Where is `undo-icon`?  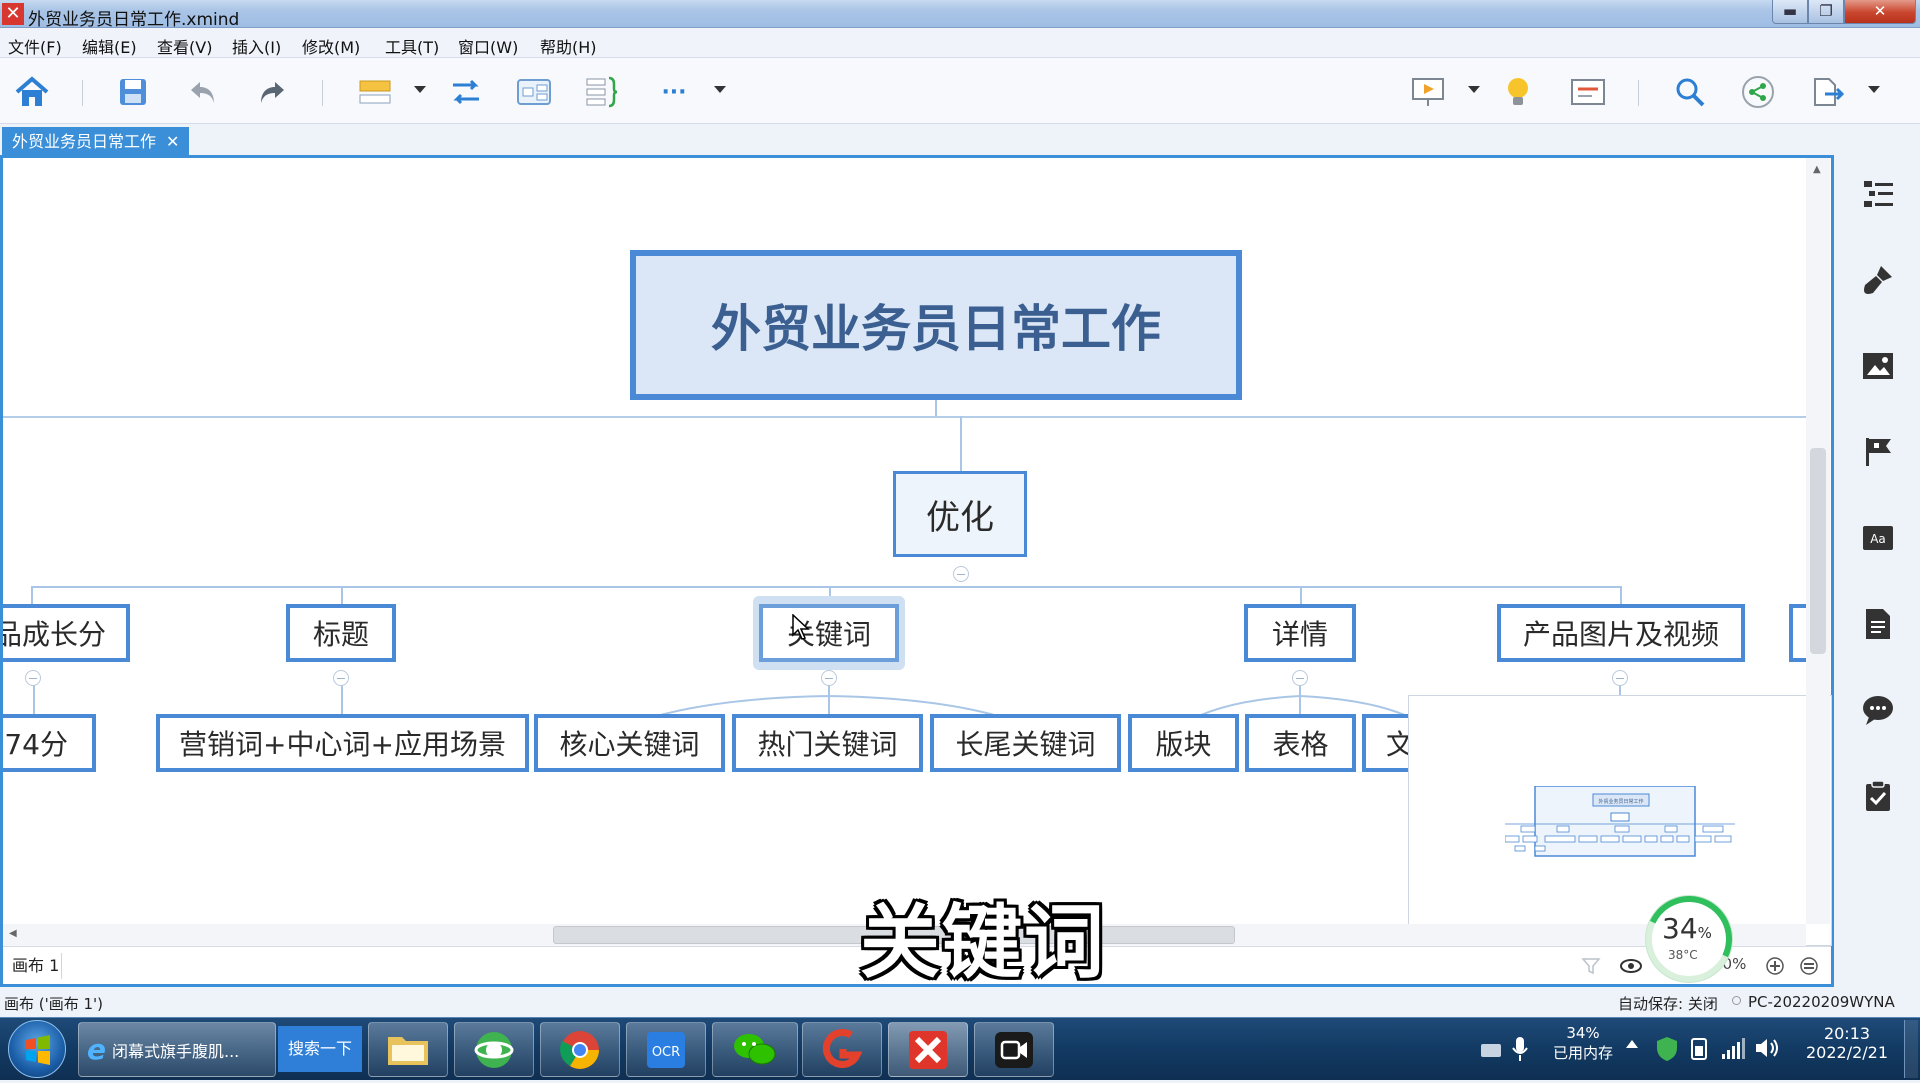
undo-icon is located at coordinates (203, 92).